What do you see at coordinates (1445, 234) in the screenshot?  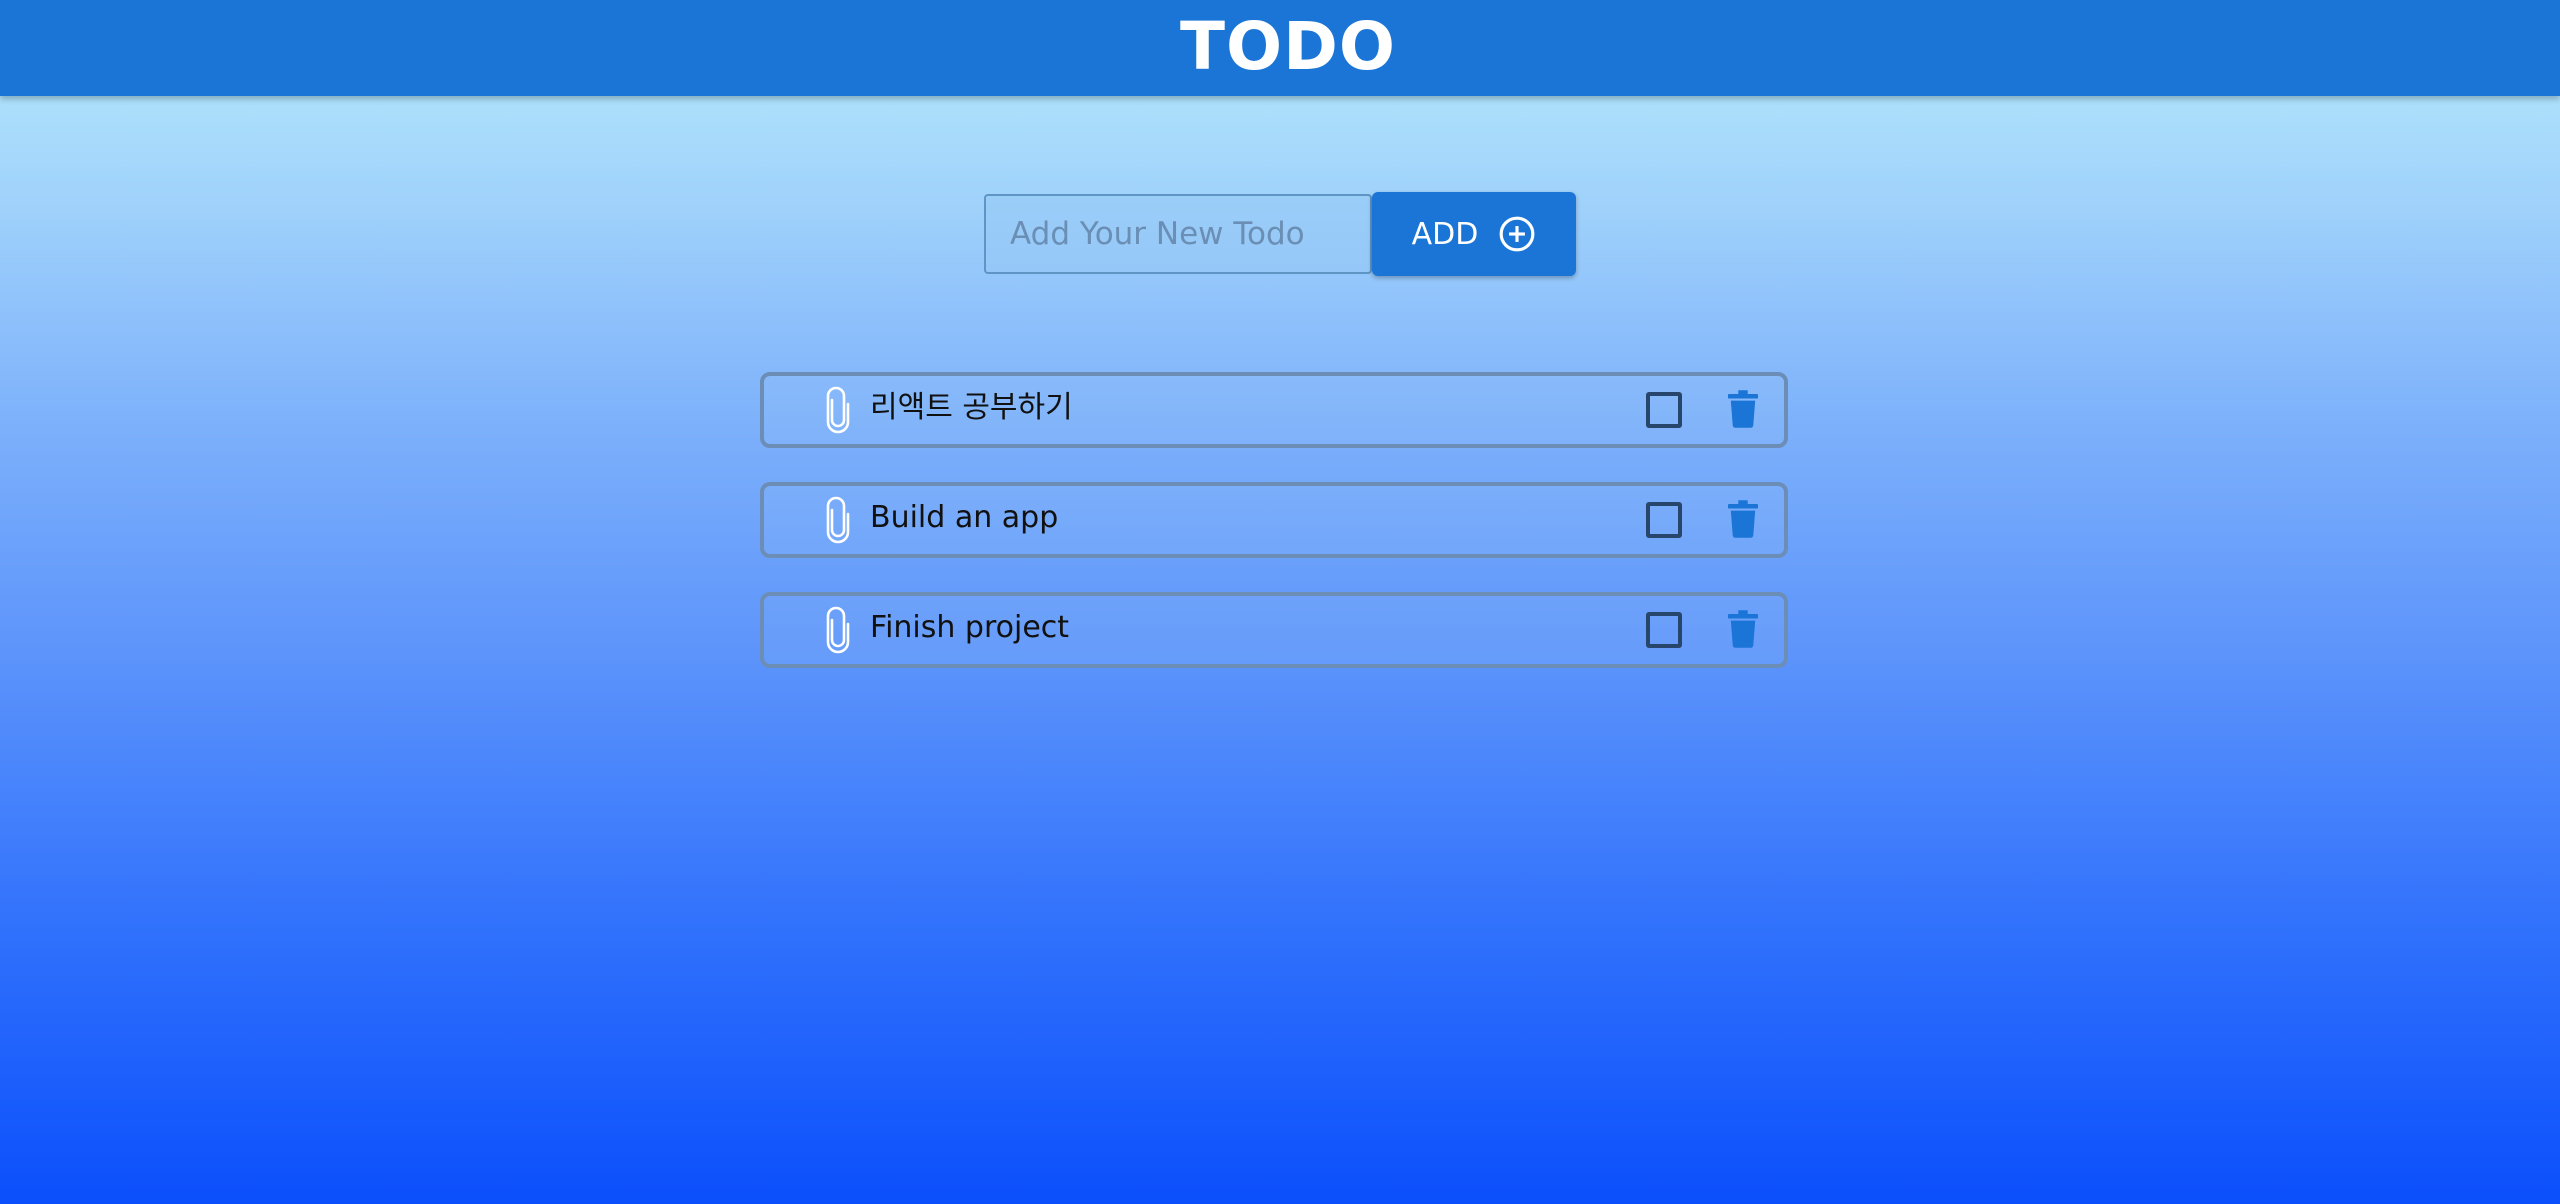 I see `add-button-label: ADD` at bounding box center [1445, 234].